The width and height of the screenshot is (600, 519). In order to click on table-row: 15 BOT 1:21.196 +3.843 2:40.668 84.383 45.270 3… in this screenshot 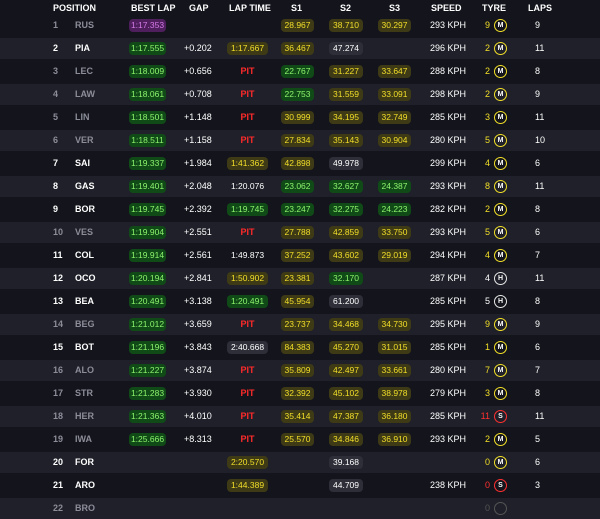, I will do `click(300, 347)`.